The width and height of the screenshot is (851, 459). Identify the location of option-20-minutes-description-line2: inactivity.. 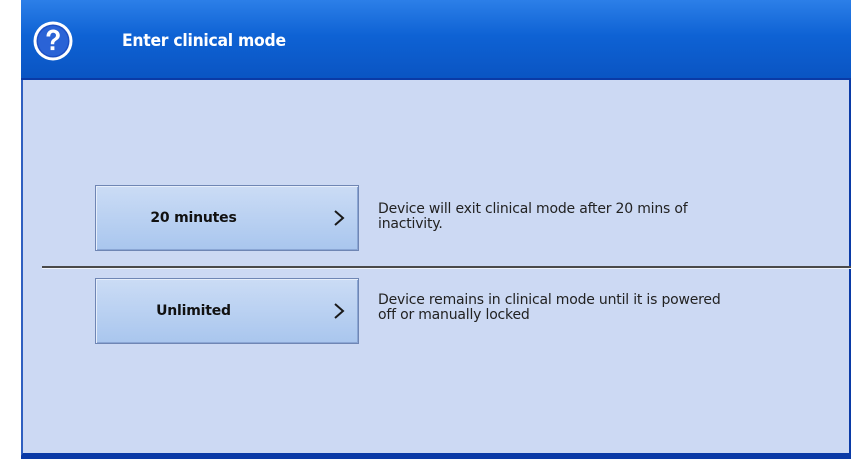
(410, 224).